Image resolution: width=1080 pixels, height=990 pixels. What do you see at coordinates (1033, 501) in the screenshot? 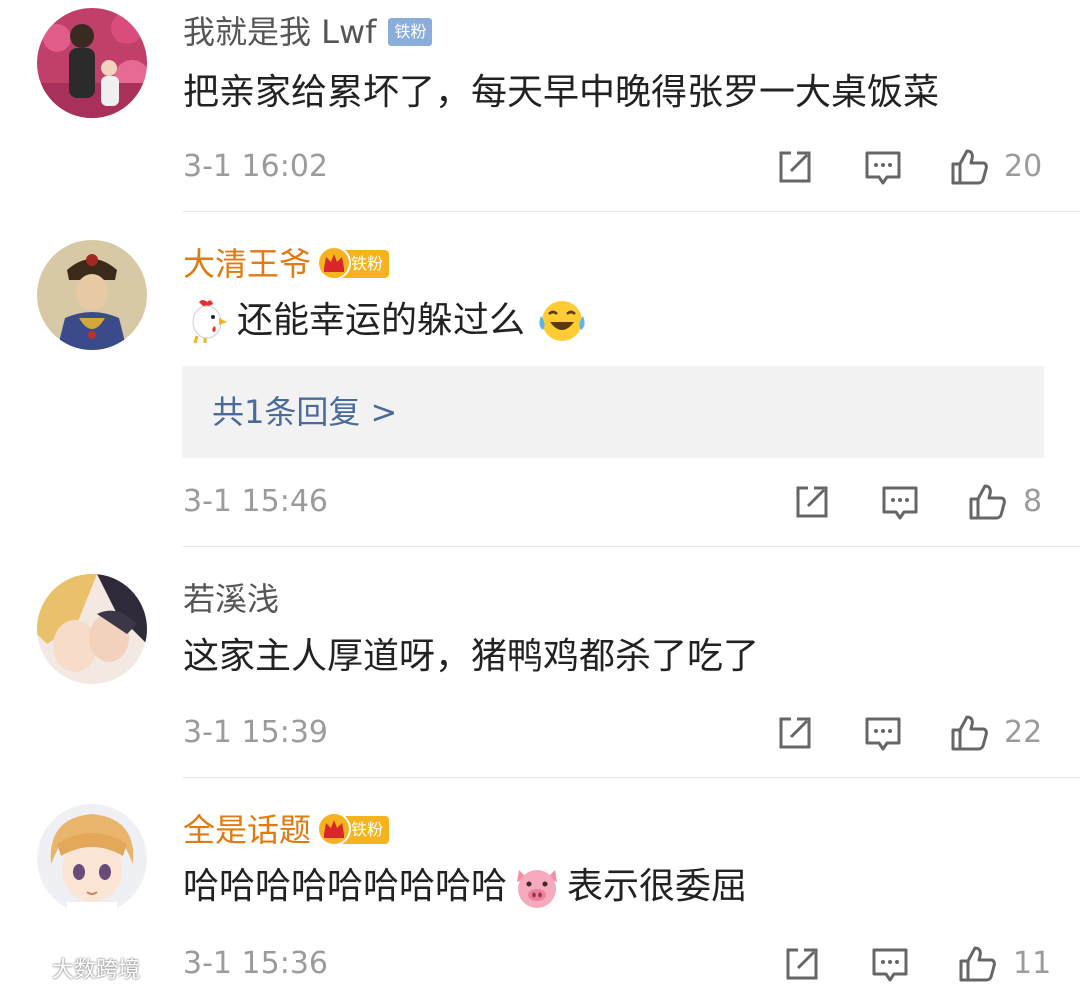
I see `like-count: 8` at bounding box center [1033, 501].